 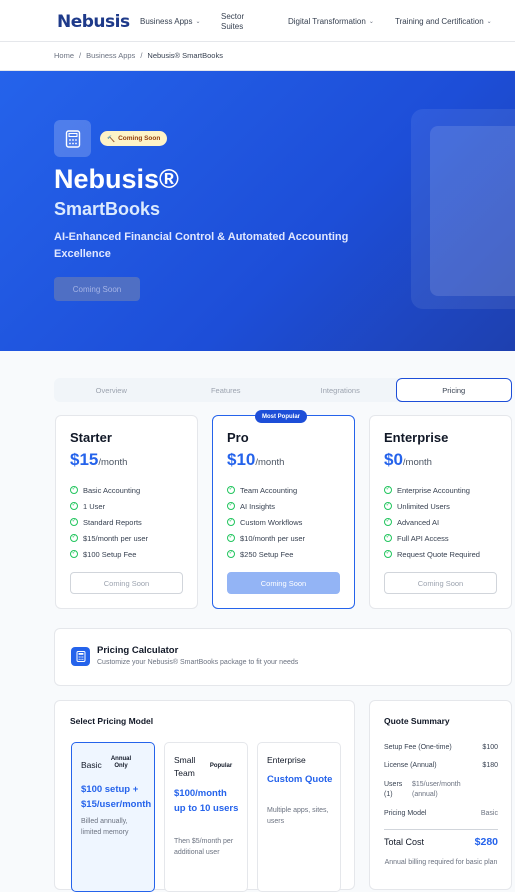 I want to click on plan-feature: ✓ AI Insights, so click(x=266, y=506).